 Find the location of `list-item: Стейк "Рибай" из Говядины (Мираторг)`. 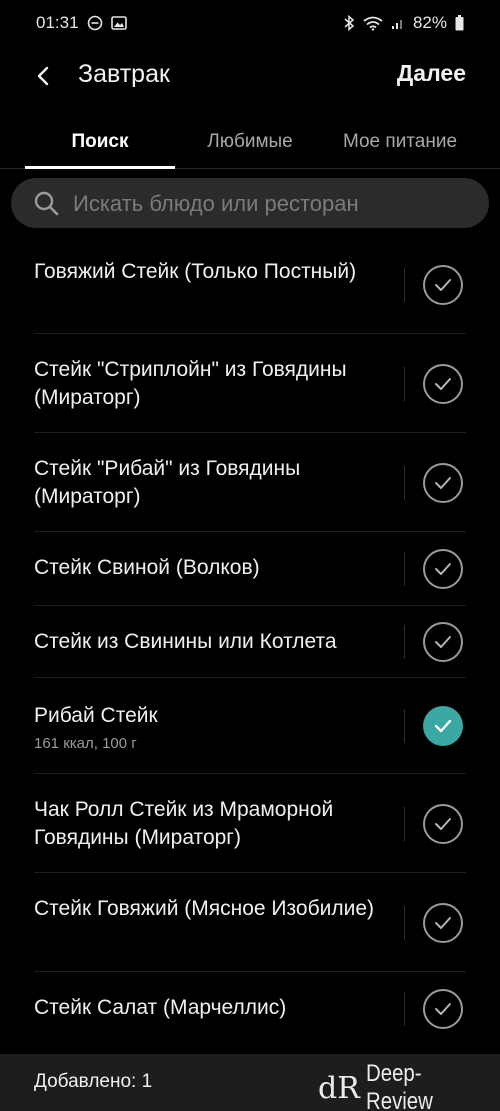

list-item: Стейк "Рибай" из Говядины (Мираторг) is located at coordinates (250, 482).